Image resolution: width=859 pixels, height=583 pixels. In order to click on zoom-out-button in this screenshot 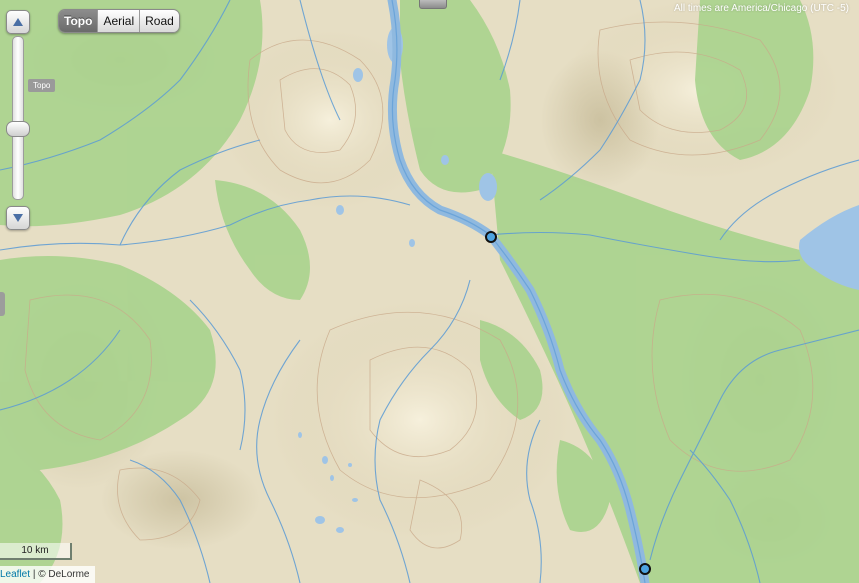, I will do `click(18, 218)`.